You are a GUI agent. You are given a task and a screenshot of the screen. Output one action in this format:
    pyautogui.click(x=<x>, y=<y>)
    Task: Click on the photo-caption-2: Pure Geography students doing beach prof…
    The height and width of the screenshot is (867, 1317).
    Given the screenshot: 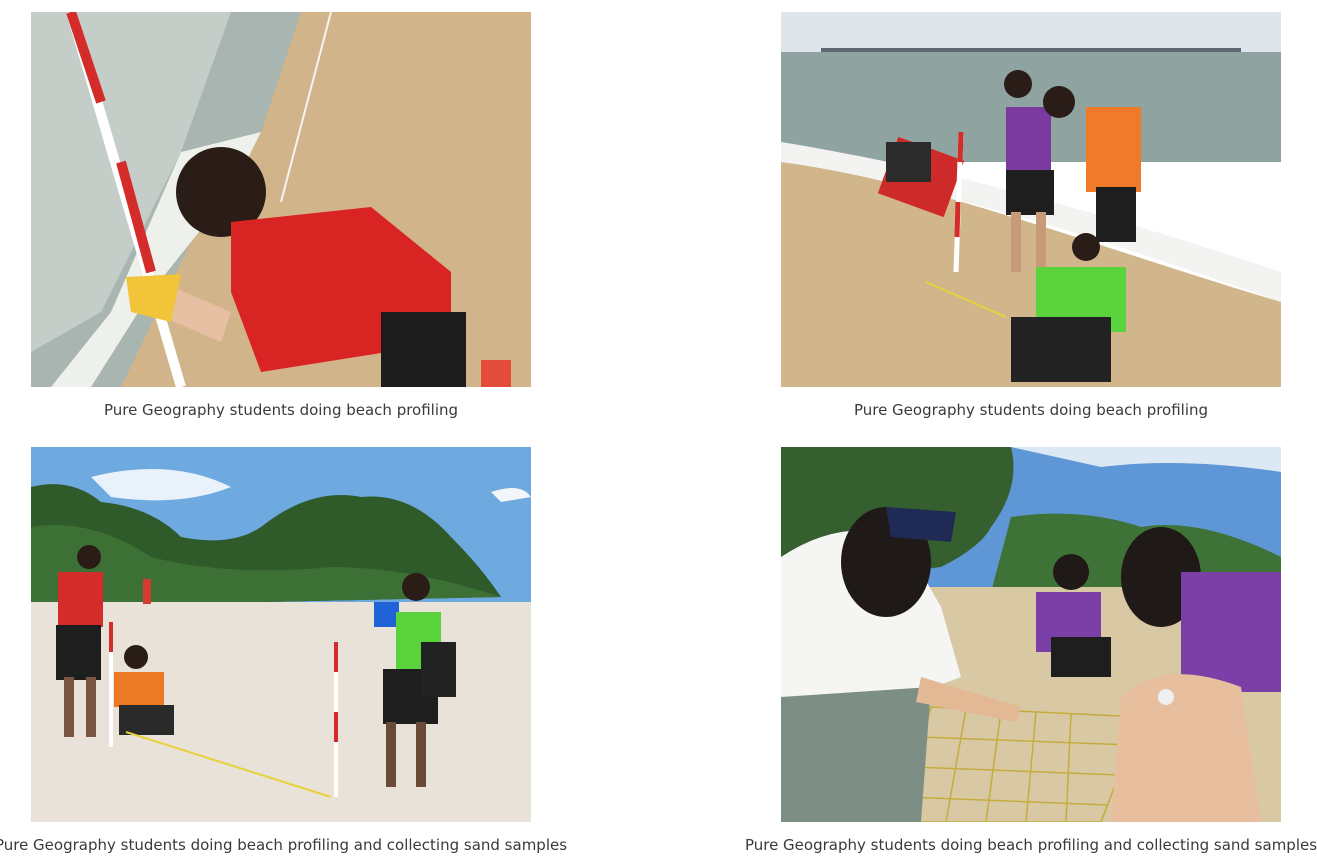 What is the action you would take?
    pyautogui.click(x=1031, y=410)
    